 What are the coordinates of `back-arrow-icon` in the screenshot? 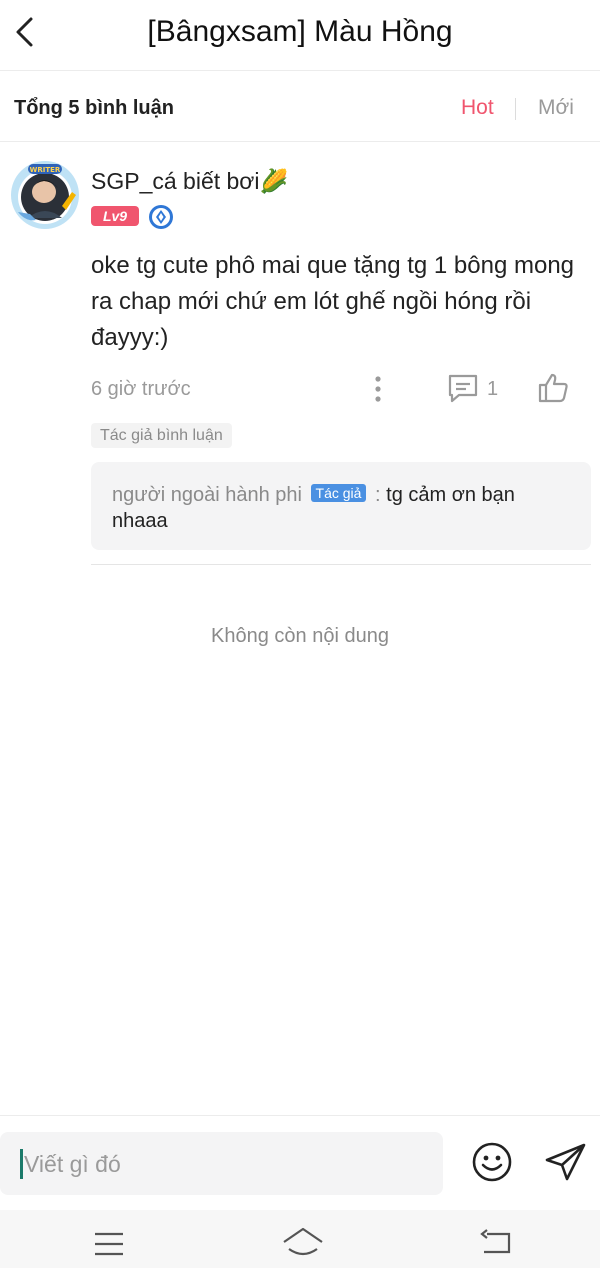 It's located at (495, 1241).